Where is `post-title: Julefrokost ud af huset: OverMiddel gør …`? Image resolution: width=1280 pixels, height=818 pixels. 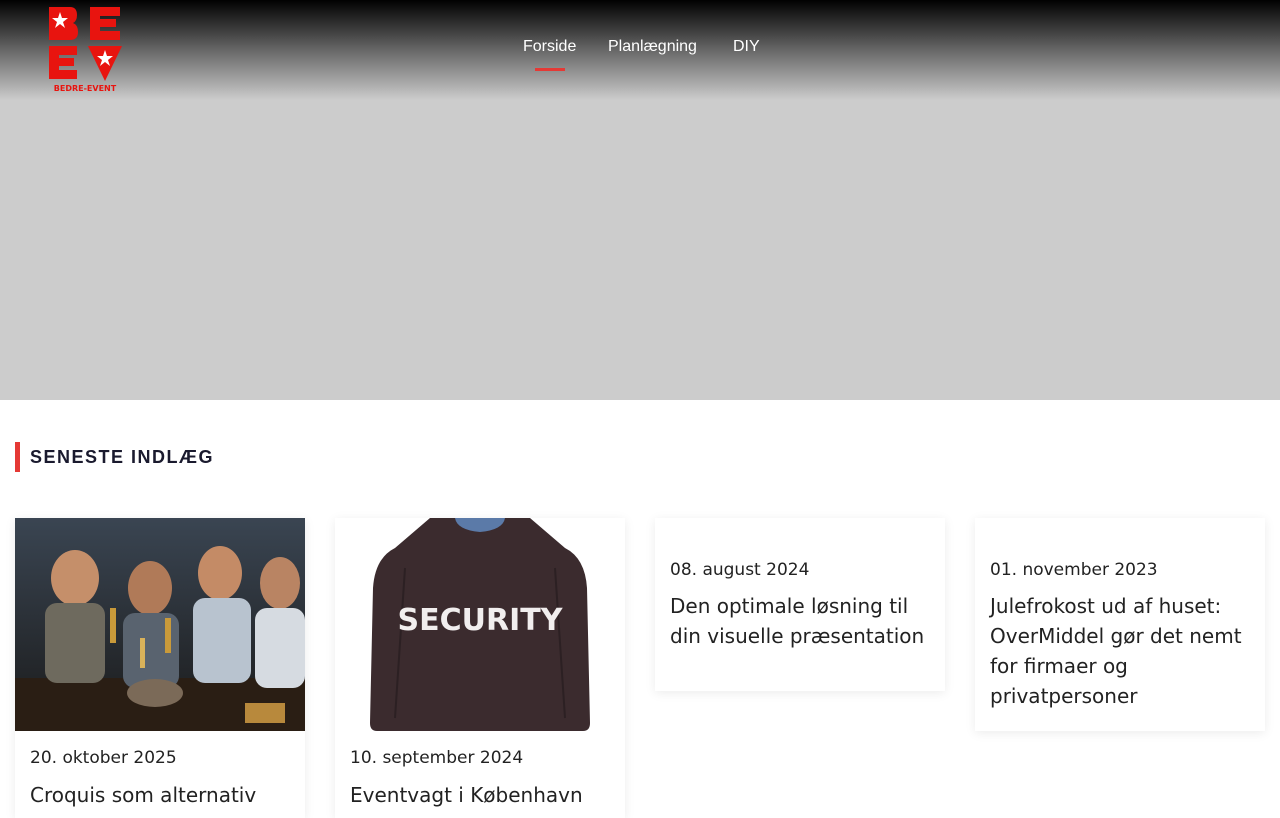
post-title: Julefrokost ud af huset: OverMiddel gør … is located at coordinates (1122, 651).